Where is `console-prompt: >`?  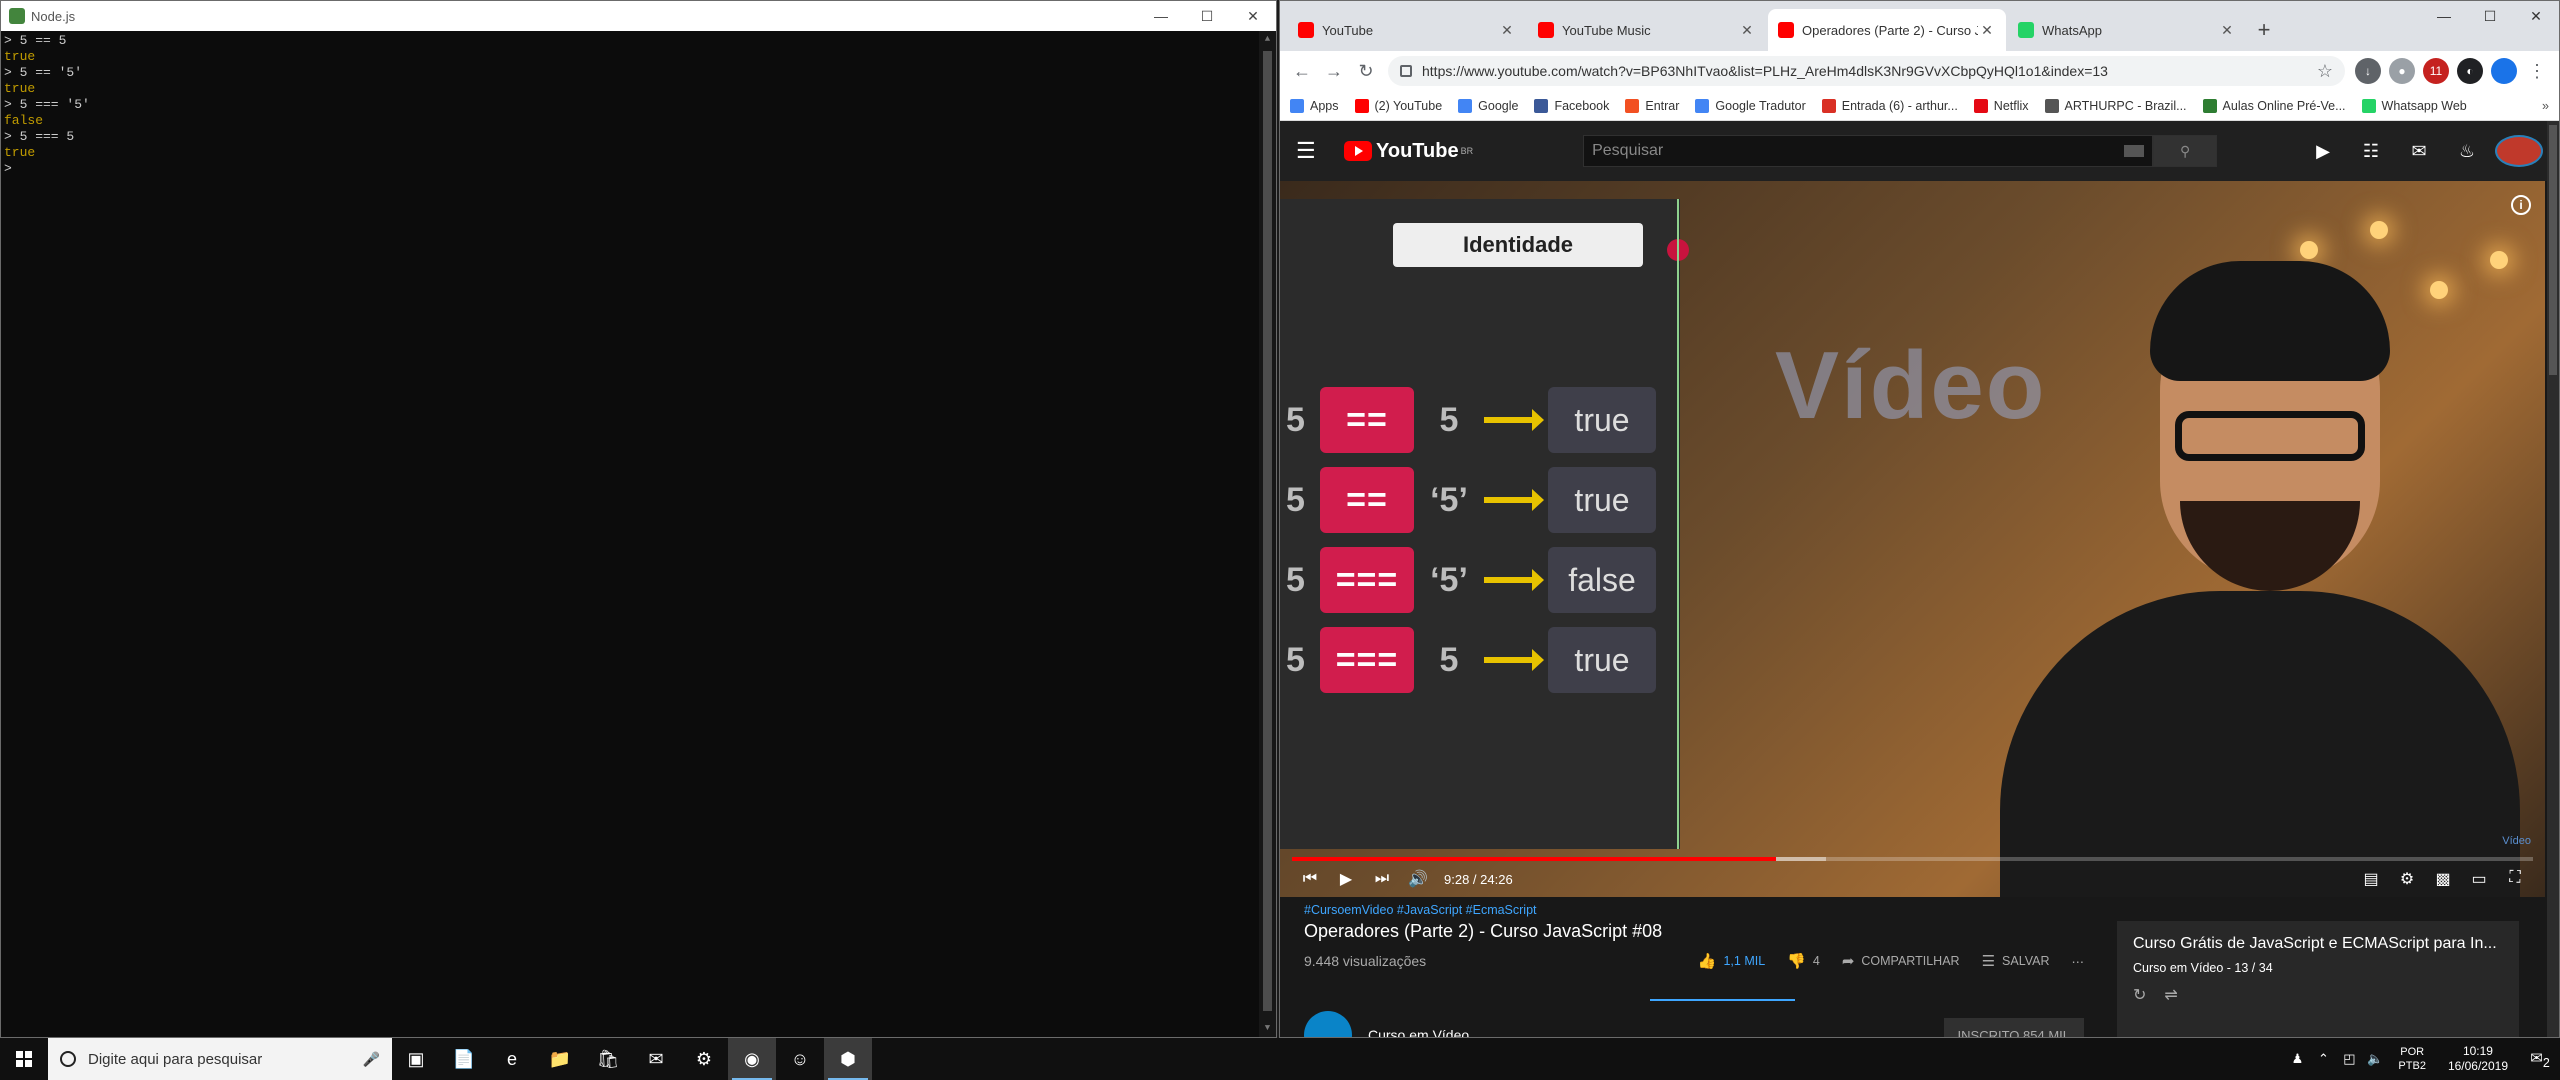
console-prompt: > is located at coordinates (638, 169).